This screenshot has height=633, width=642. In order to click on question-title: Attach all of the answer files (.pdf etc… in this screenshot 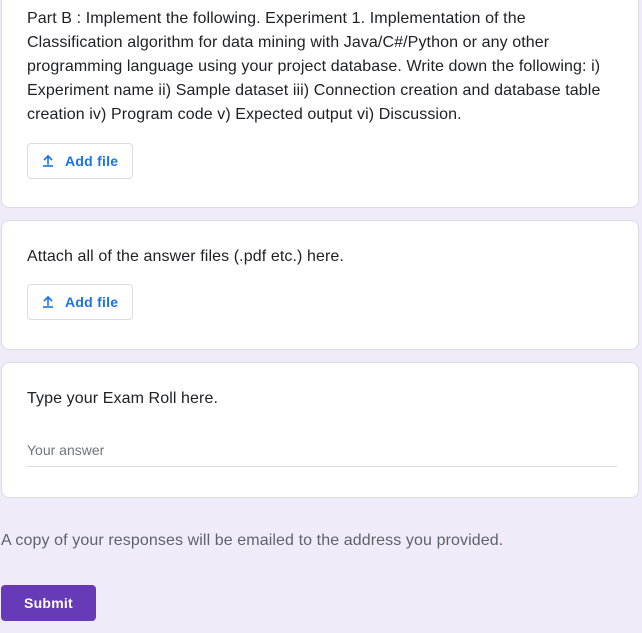, I will do `click(185, 256)`.